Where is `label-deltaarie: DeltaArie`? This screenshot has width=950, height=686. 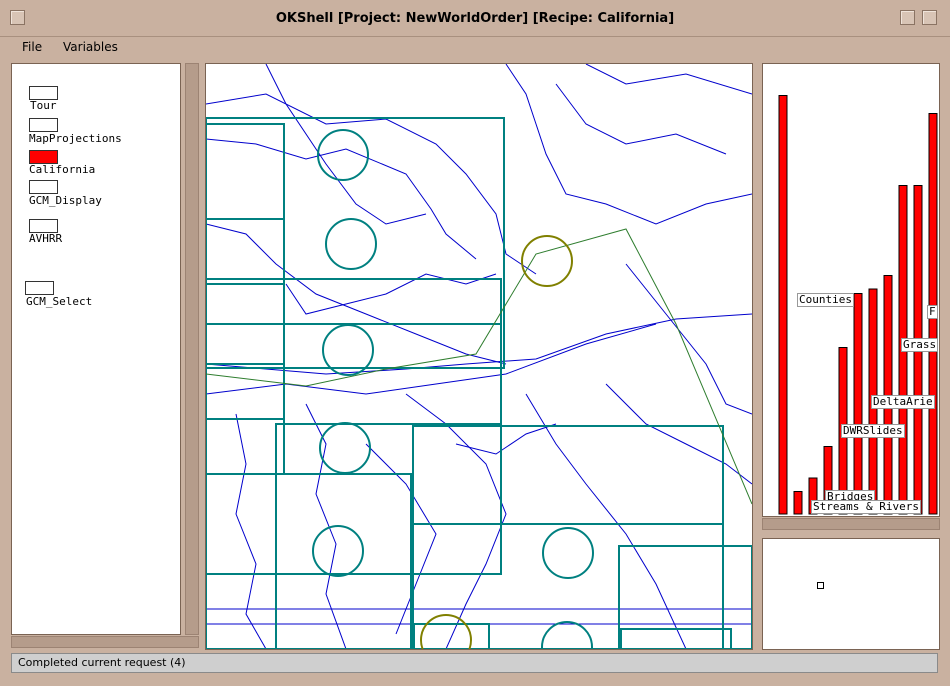
label-deltaarie: DeltaArie is located at coordinates (903, 402).